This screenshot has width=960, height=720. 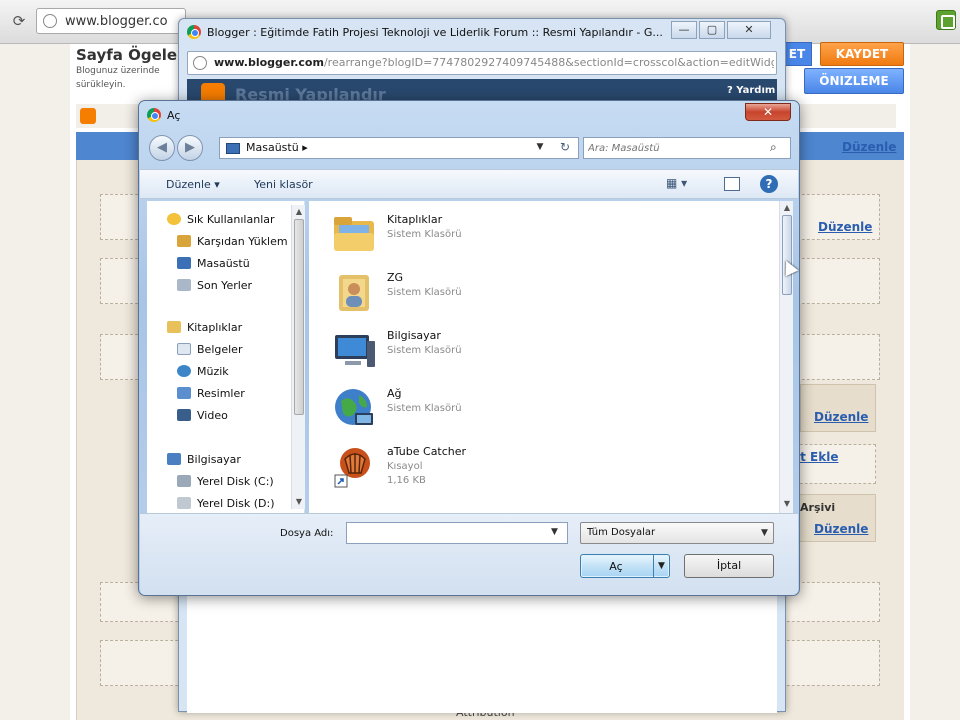 I want to click on nav-item-music: Müzik, so click(x=203, y=371).